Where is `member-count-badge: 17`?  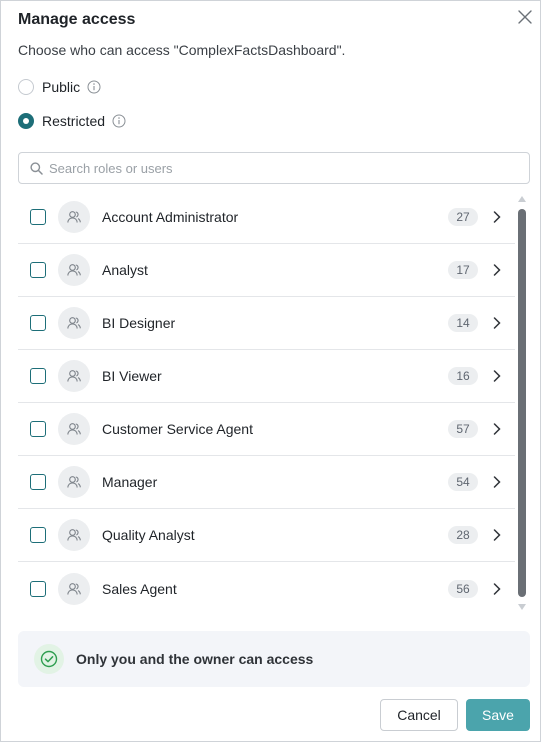 member-count-badge: 17 is located at coordinates (463, 270).